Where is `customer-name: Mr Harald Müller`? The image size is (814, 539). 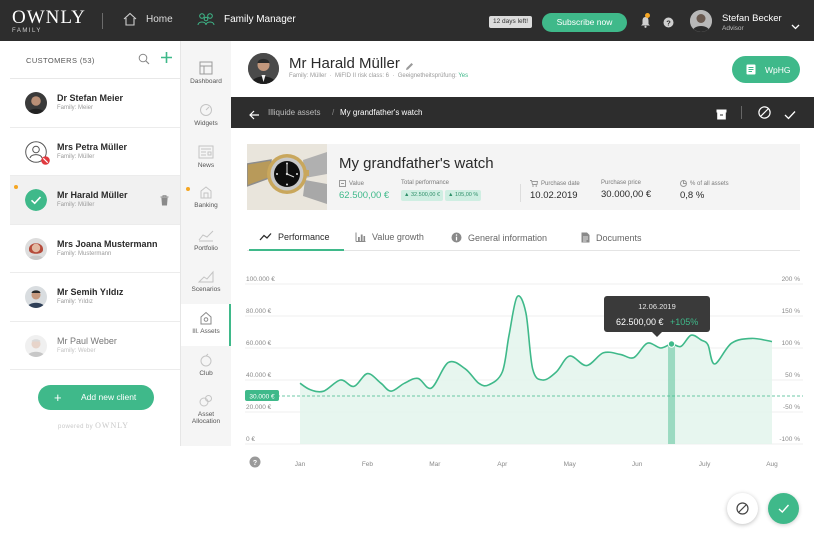
customer-name: Mr Harald Müller is located at coordinates (92, 195).